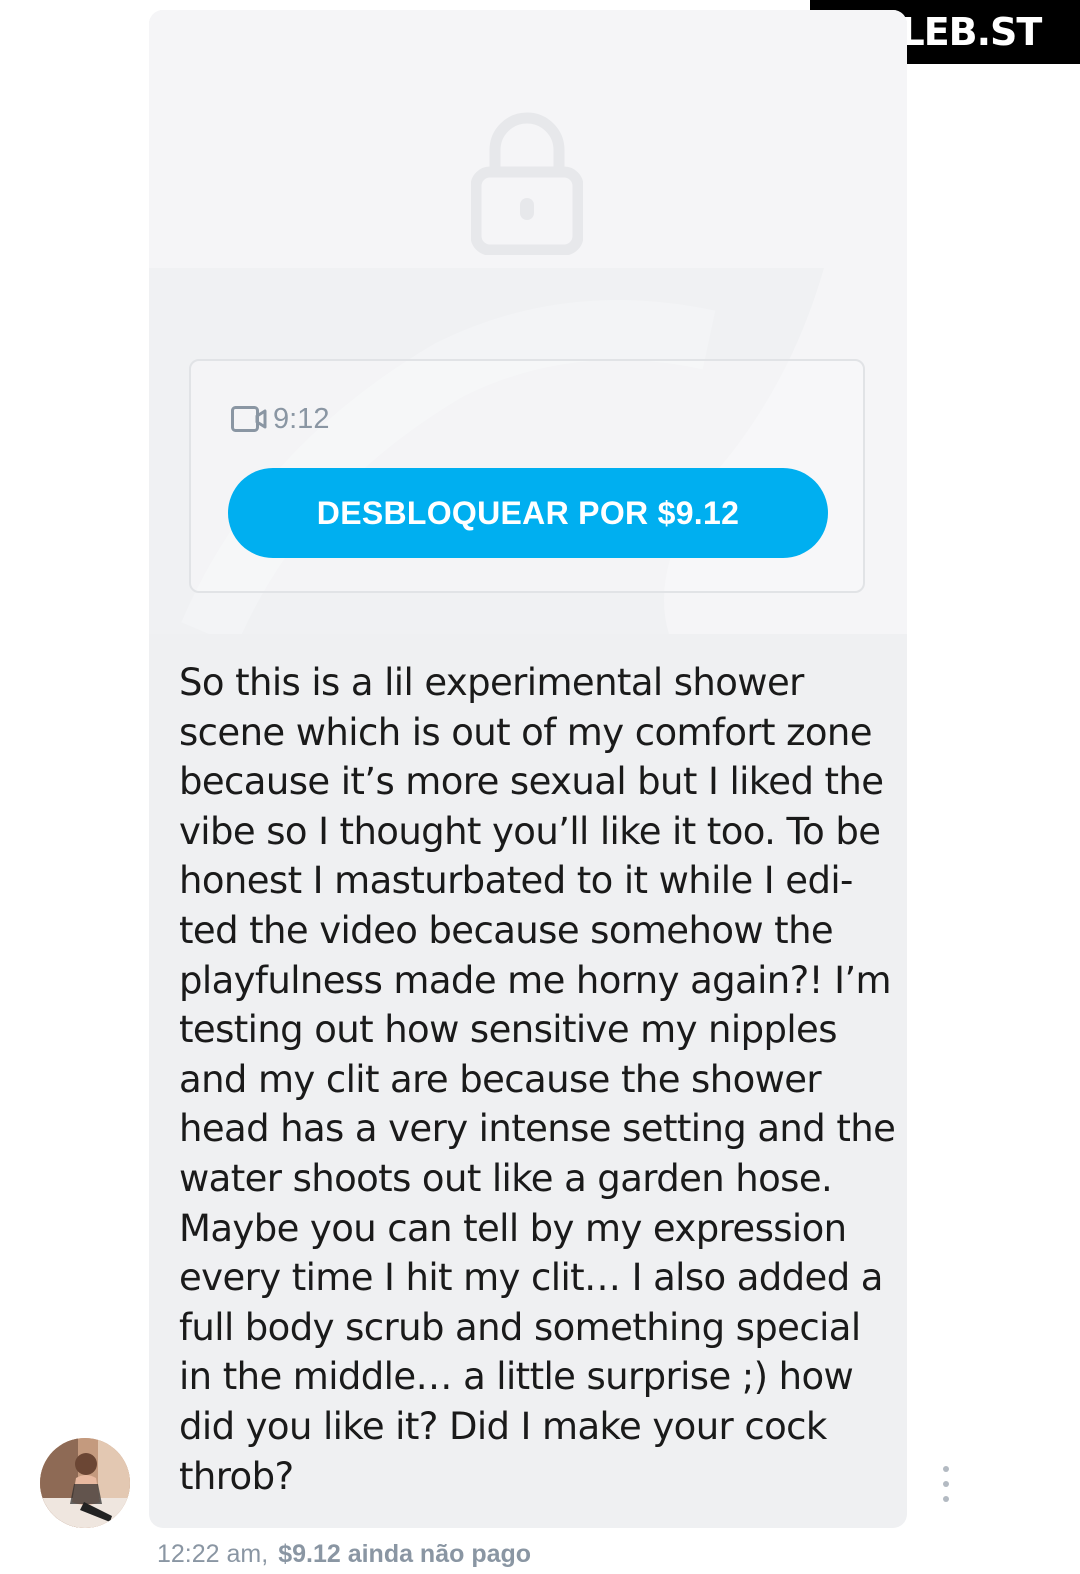 The image size is (1080, 1574). I want to click on price-status: $9.12 ainda não pago, so click(405, 1554).